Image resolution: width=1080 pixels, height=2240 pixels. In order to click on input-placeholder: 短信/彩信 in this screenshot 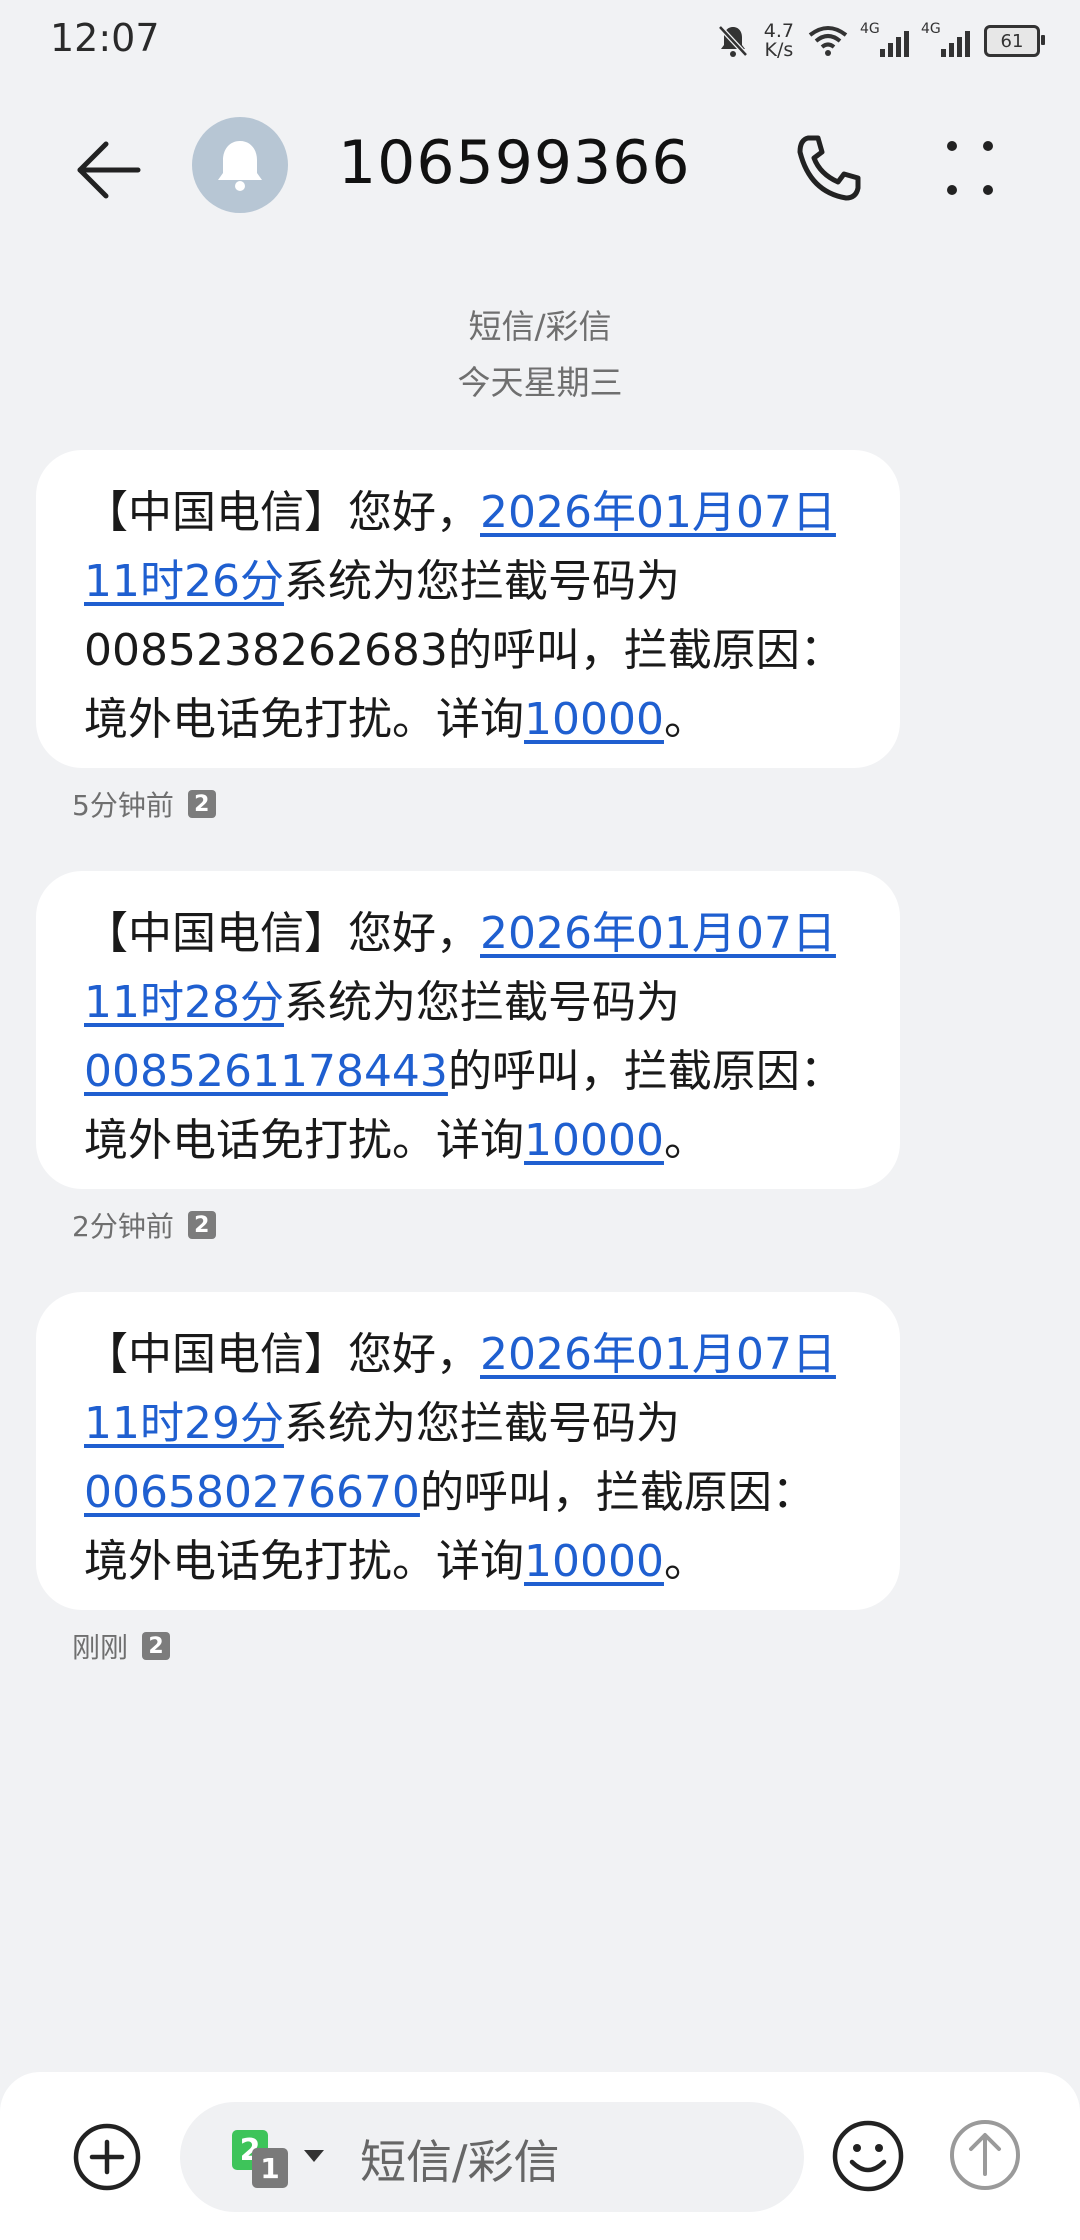, I will do `click(460, 2162)`.